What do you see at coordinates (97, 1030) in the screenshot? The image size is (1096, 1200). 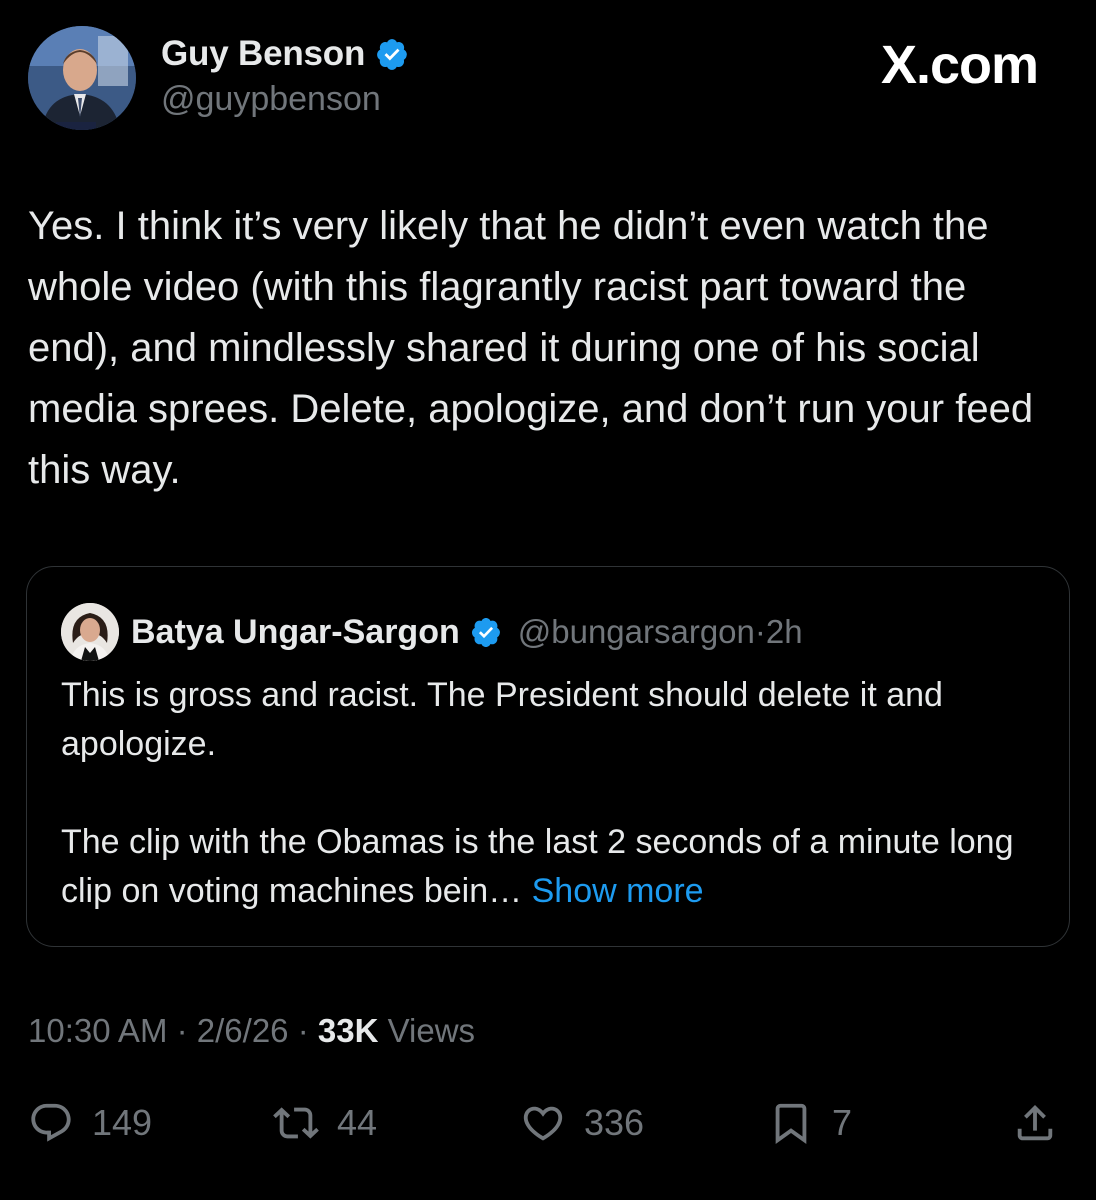 I see `tweet-time: 10:30 AM` at bounding box center [97, 1030].